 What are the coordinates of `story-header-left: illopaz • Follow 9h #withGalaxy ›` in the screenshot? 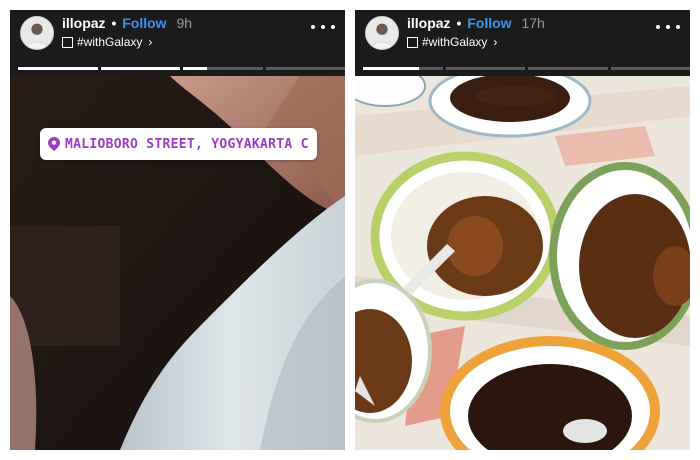 It's located at (177, 40).